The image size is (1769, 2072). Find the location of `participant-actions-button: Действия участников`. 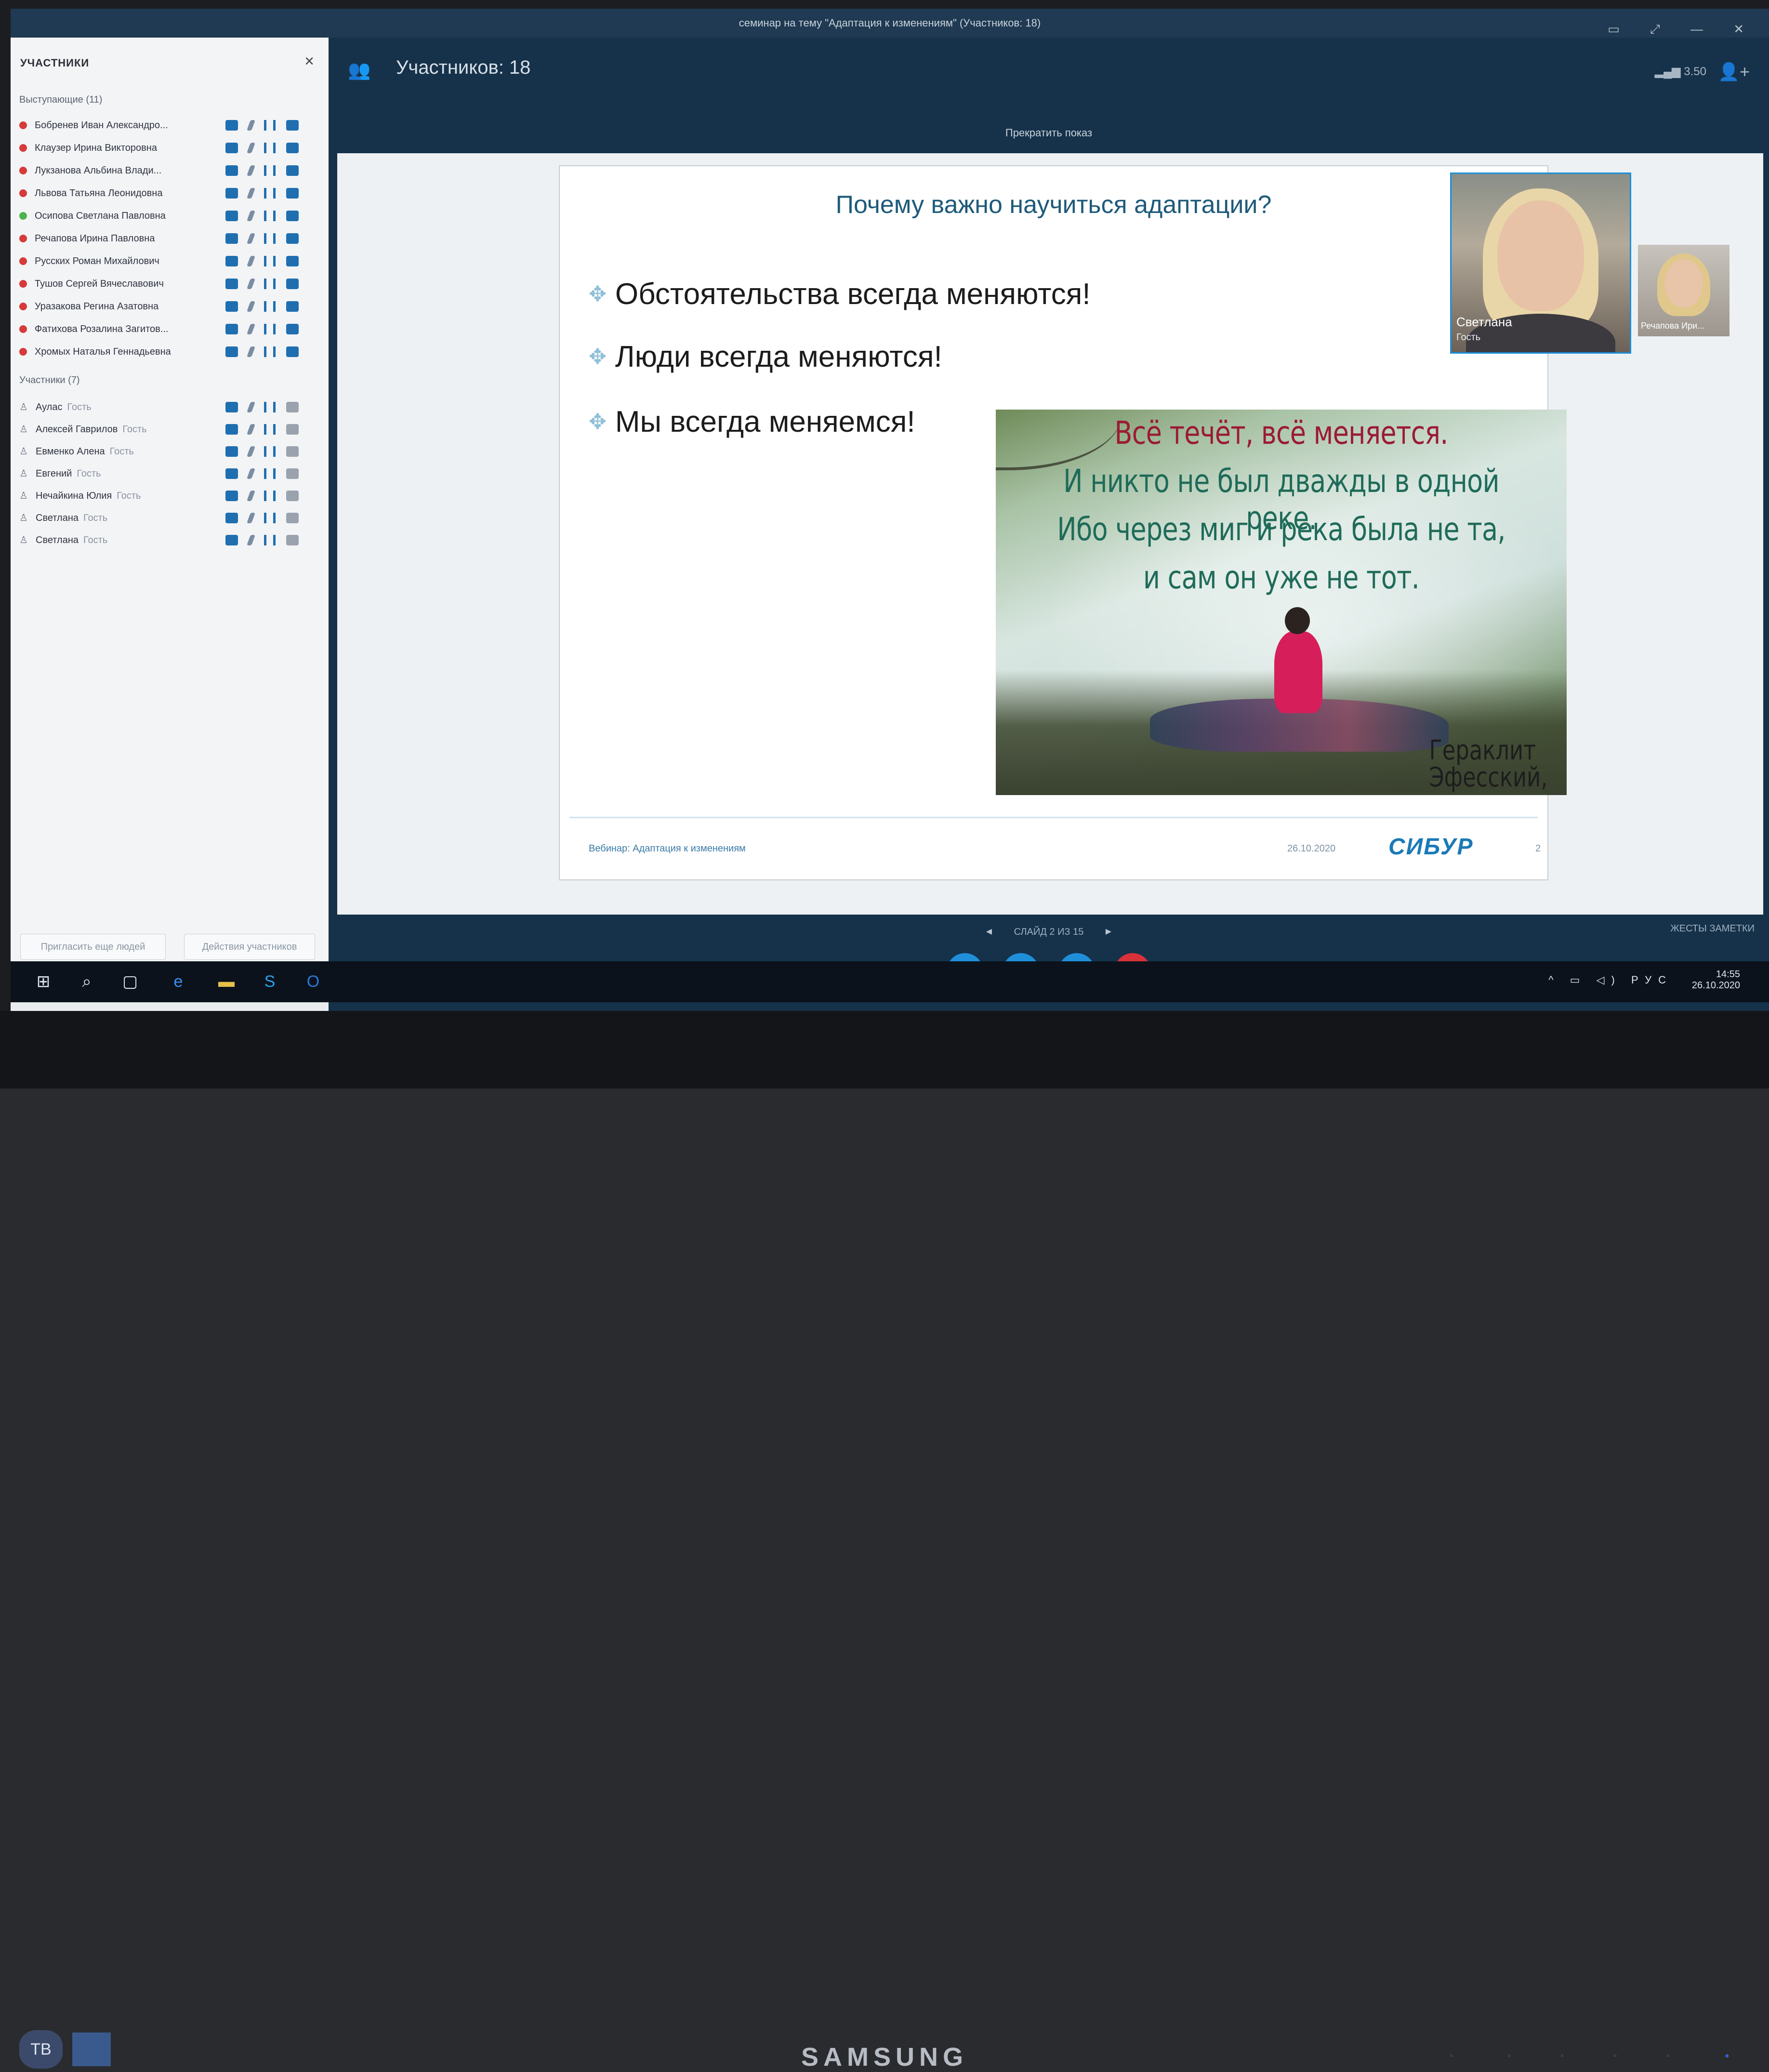

participant-actions-button: Действия участников is located at coordinates (249, 947).